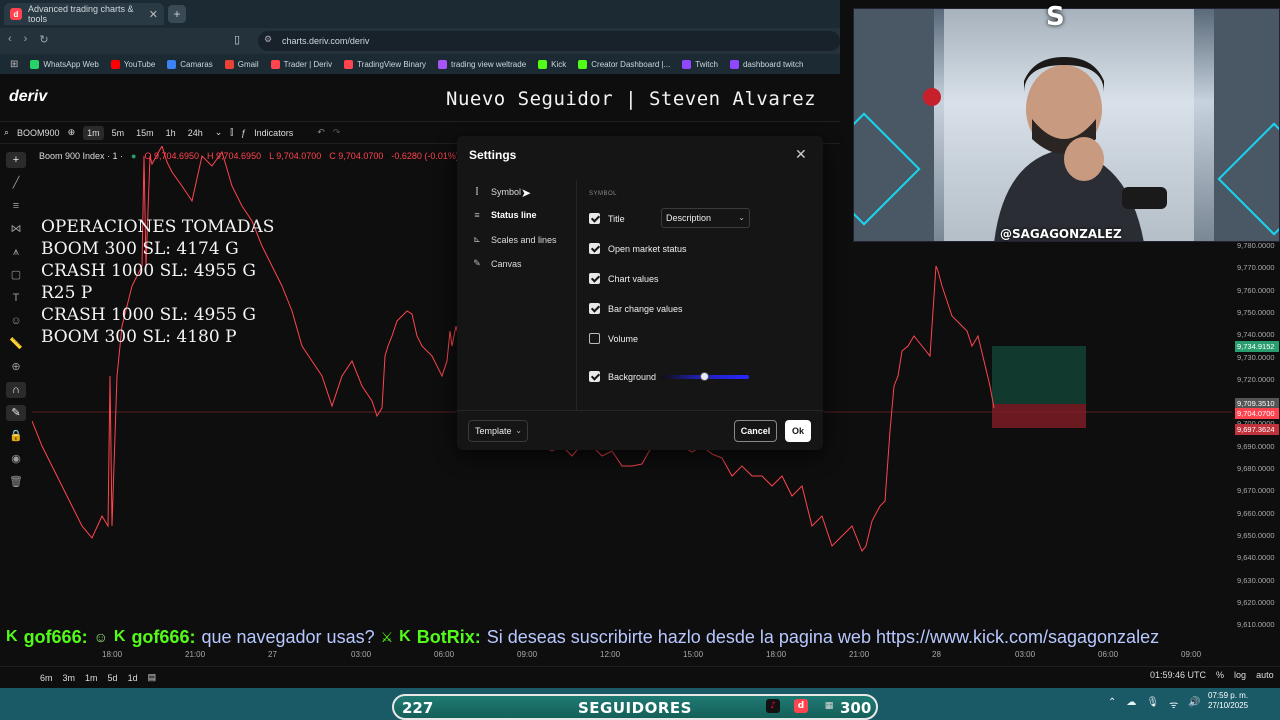 Image resolution: width=1280 pixels, height=720 pixels. Describe the element at coordinates (1265, 675) in the screenshot. I see `scale-auto: auto` at that location.